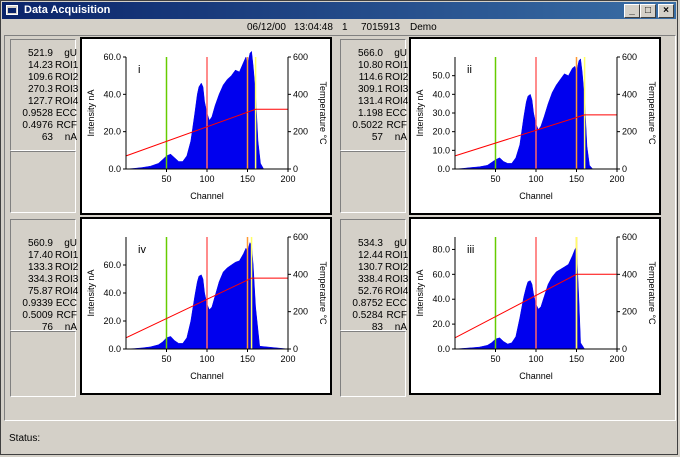 This screenshot has width=680, height=457. Describe the element at coordinates (370, 255) in the screenshot. I see `stat-value: 12.44` at that location.